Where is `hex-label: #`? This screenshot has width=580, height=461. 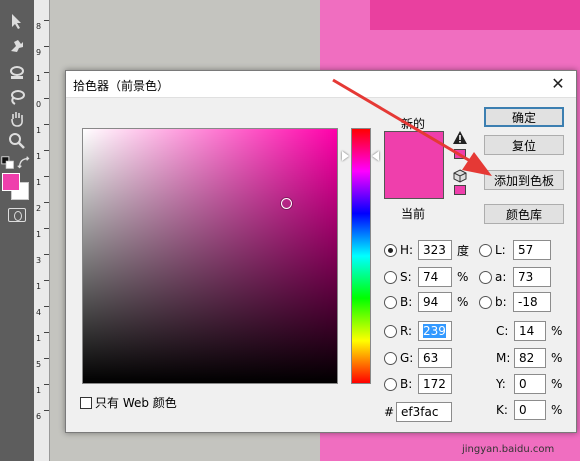 hex-label: # is located at coordinates (389, 412).